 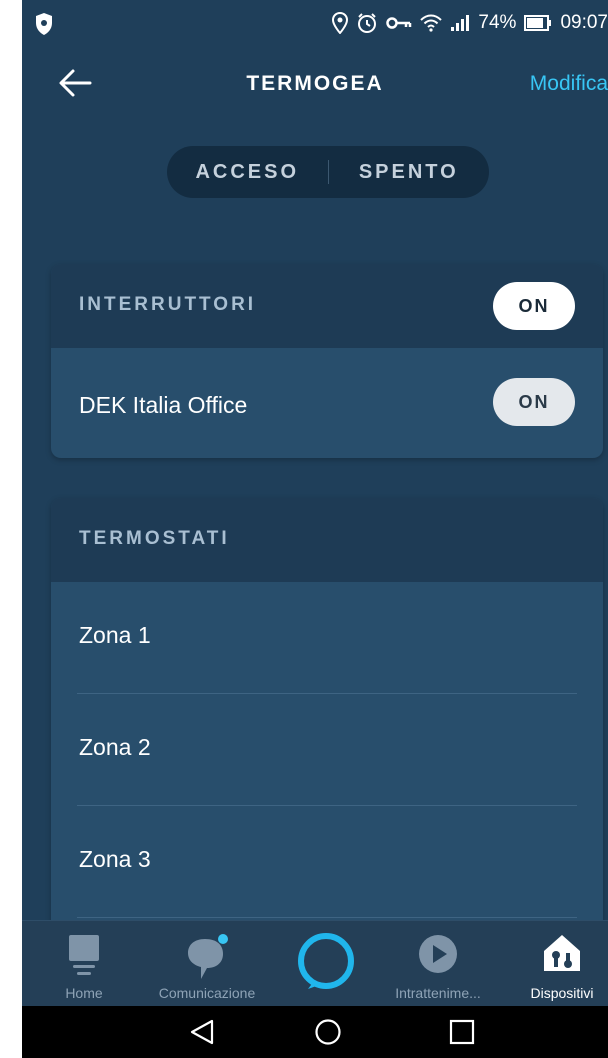 I want to click on list-item: Zona 1, so click(x=327, y=638).